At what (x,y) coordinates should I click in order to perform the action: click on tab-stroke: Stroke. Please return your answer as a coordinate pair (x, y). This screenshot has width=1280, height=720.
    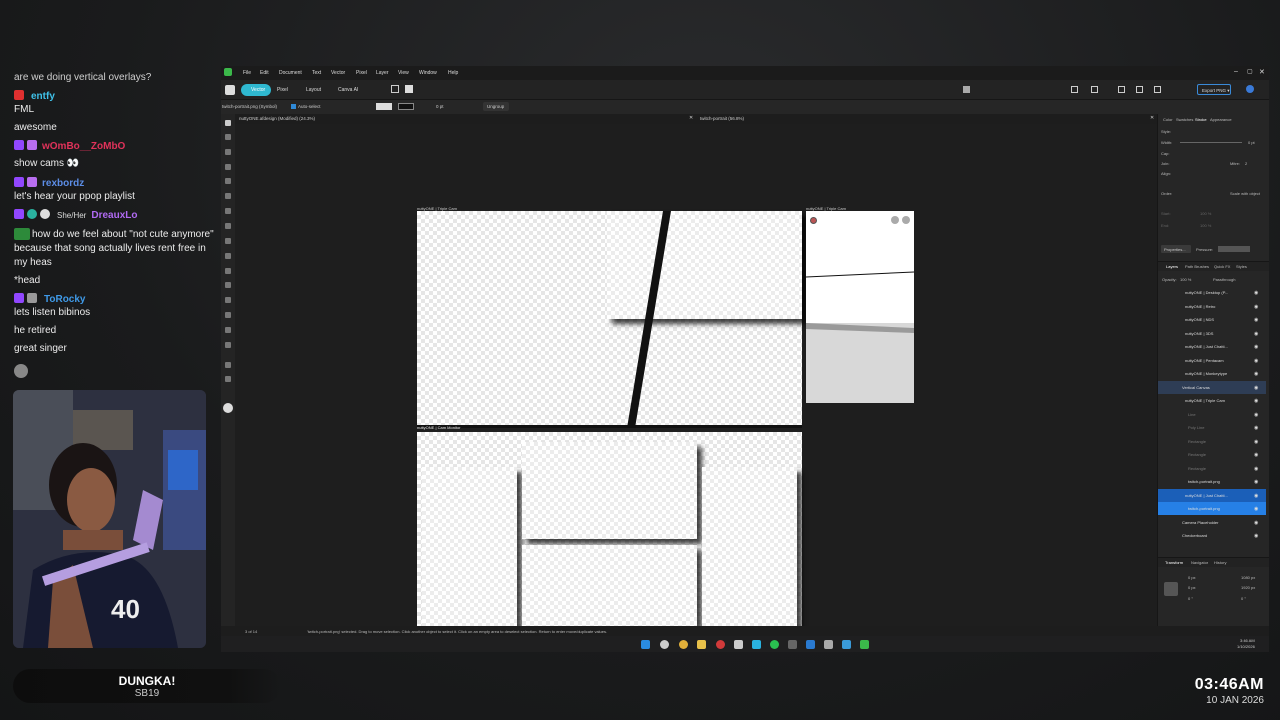
    Looking at the image, I should click on (1201, 119).